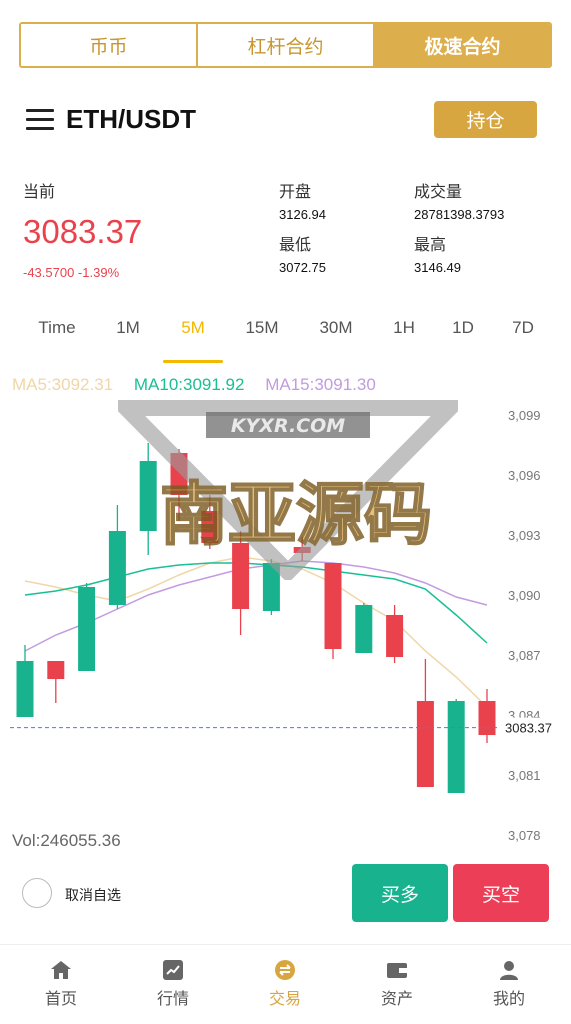 The image size is (571, 1024). Describe the element at coordinates (438, 192) in the screenshot. I see `volume-label: 成交量` at that location.